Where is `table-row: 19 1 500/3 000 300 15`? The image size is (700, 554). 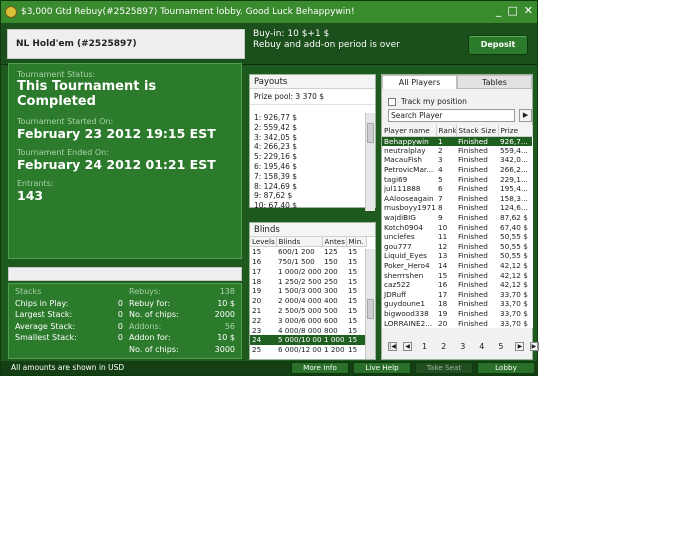
table-row: 19 1 500/3 000 300 15 is located at coordinates (305, 291).